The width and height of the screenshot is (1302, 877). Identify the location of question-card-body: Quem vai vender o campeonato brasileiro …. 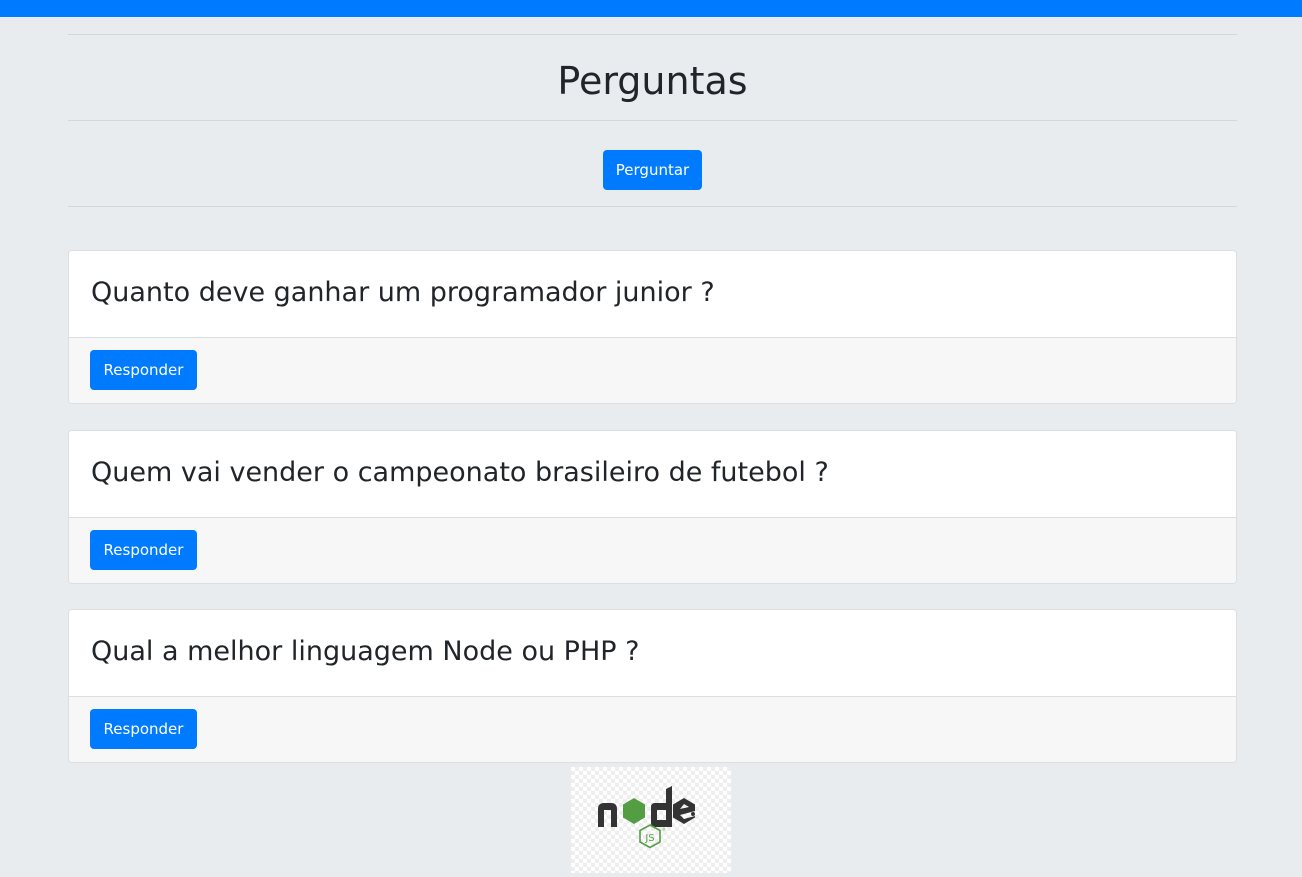
(652, 474).